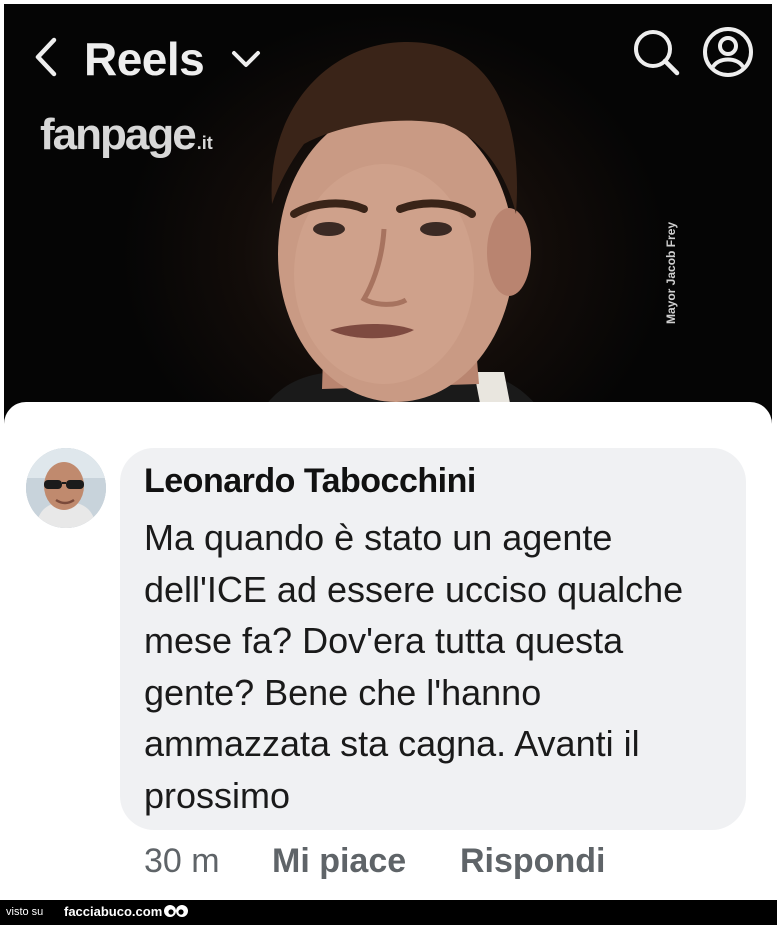  I want to click on search-icon, so click(656, 52).